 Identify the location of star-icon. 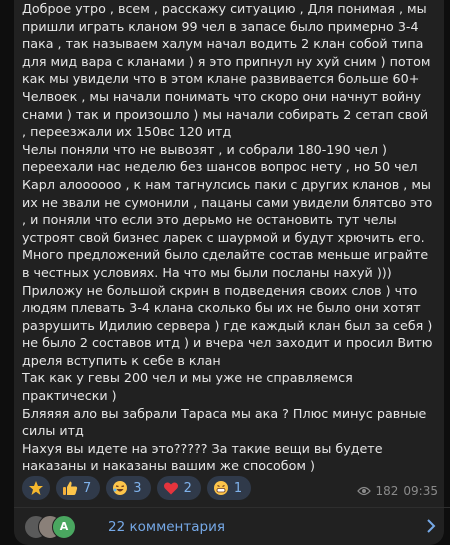
(36, 488).